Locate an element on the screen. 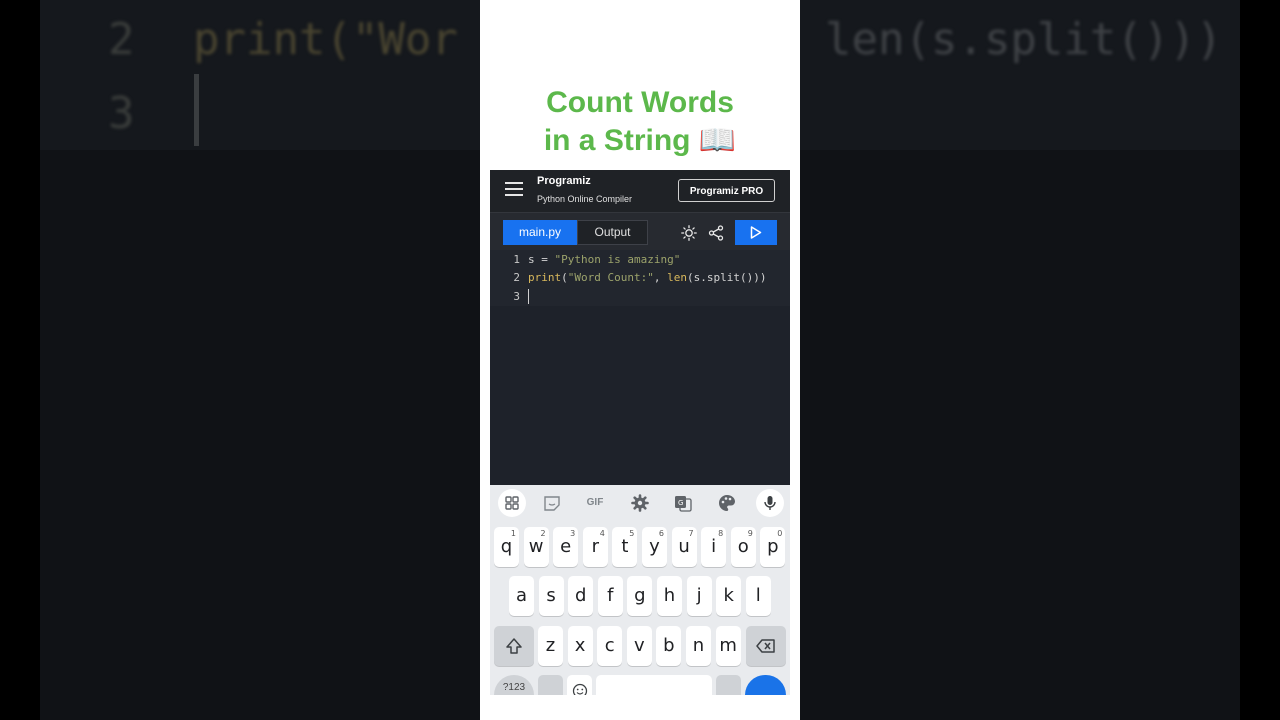  key-x: x is located at coordinates (580, 646).